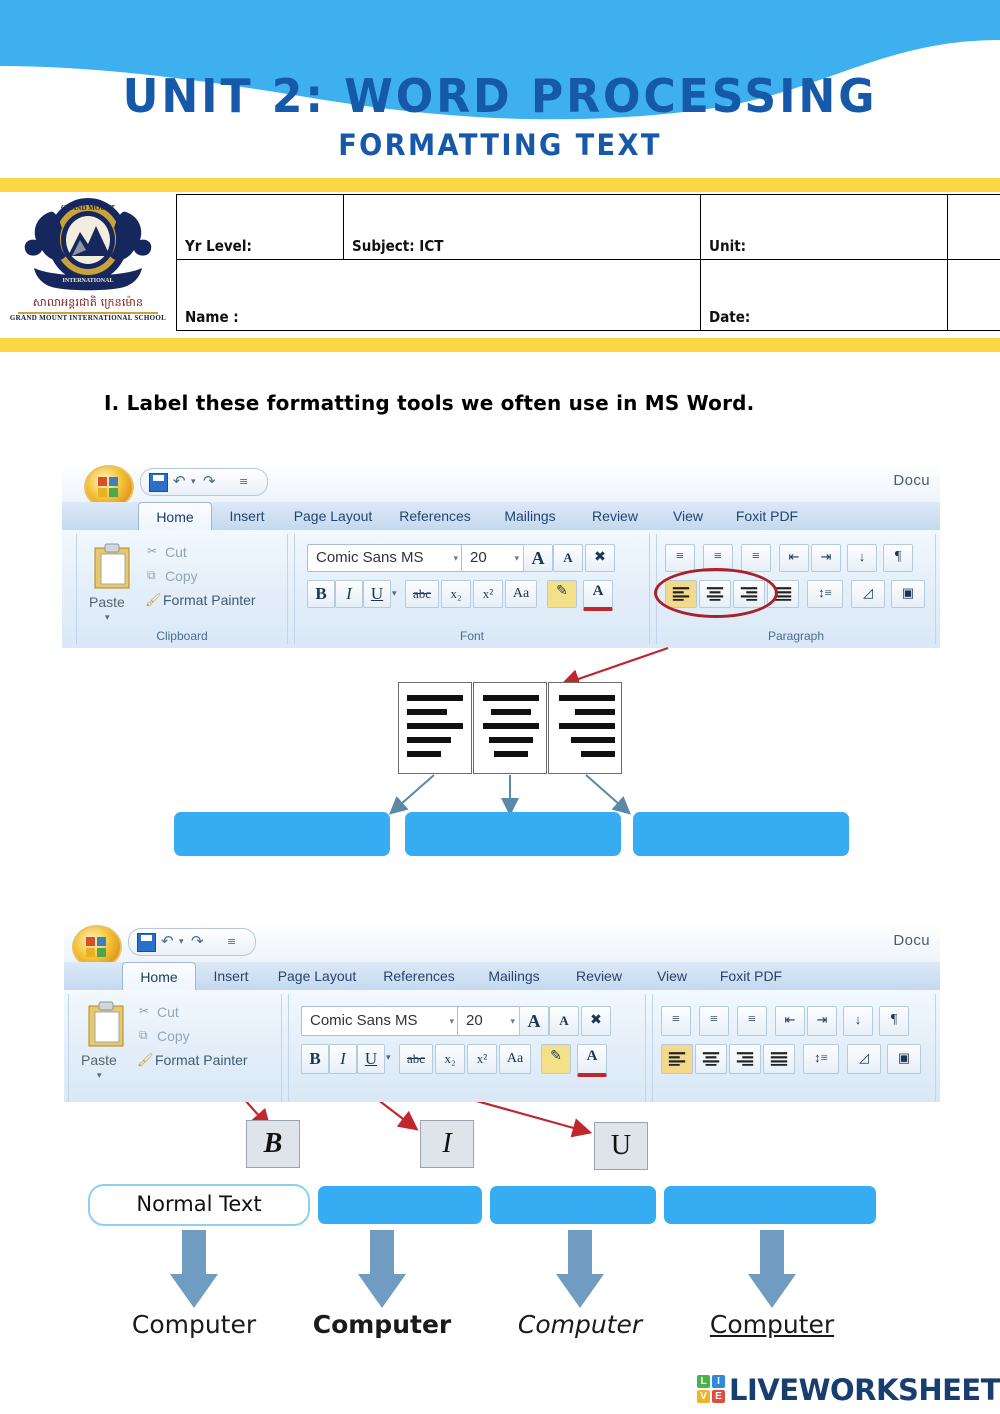 The image size is (1000, 1414). Describe the element at coordinates (714, 1021) in the screenshot. I see `numbering-button: ≡` at that location.